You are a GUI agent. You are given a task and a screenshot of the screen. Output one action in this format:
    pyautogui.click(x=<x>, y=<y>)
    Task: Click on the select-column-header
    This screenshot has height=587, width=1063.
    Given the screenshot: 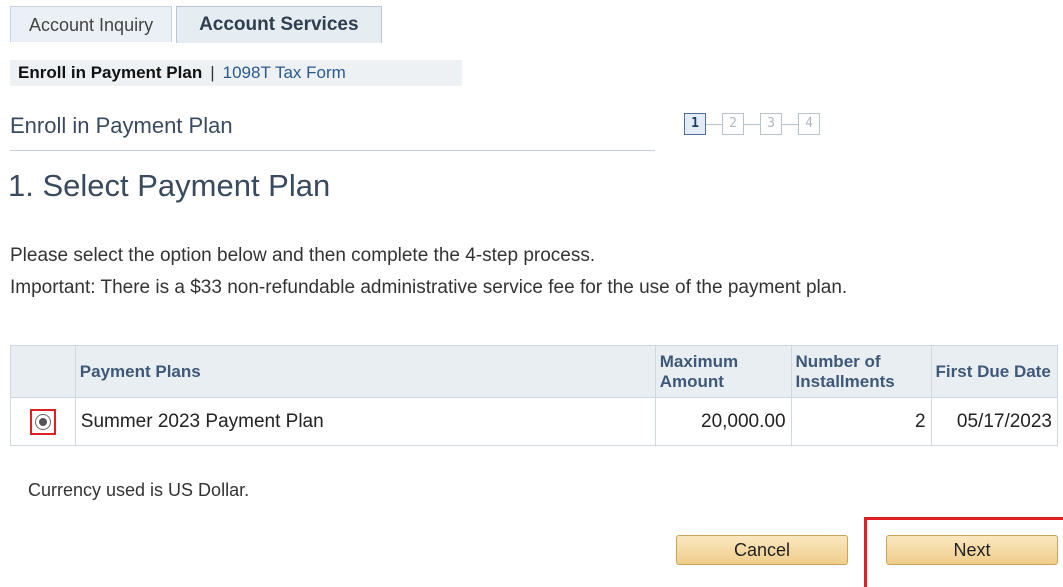 What is the action you would take?
    pyautogui.click(x=43, y=371)
    